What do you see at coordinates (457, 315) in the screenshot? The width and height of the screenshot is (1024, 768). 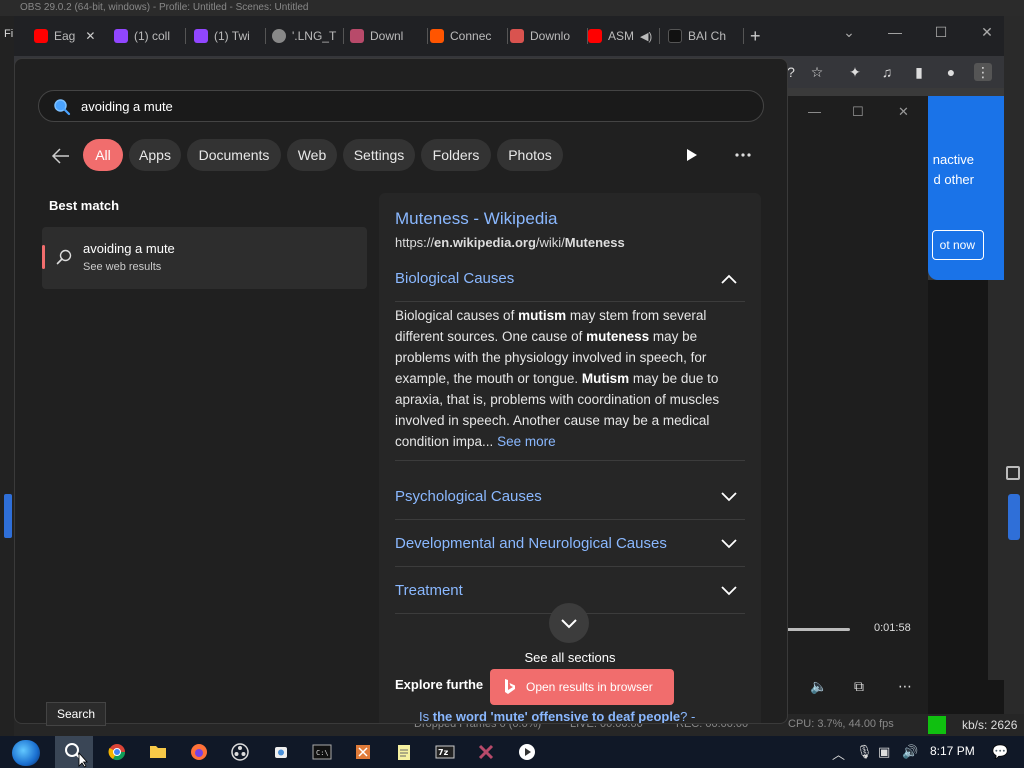 I see `body-text: Biological causes of` at bounding box center [457, 315].